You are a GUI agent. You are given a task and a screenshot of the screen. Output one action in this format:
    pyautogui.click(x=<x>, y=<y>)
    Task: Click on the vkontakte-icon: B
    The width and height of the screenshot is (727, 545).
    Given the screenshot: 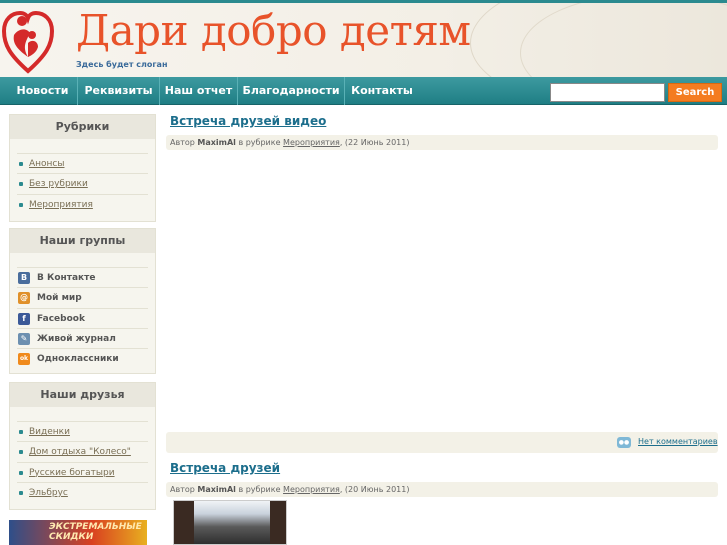 What is the action you would take?
    pyautogui.click(x=24, y=278)
    